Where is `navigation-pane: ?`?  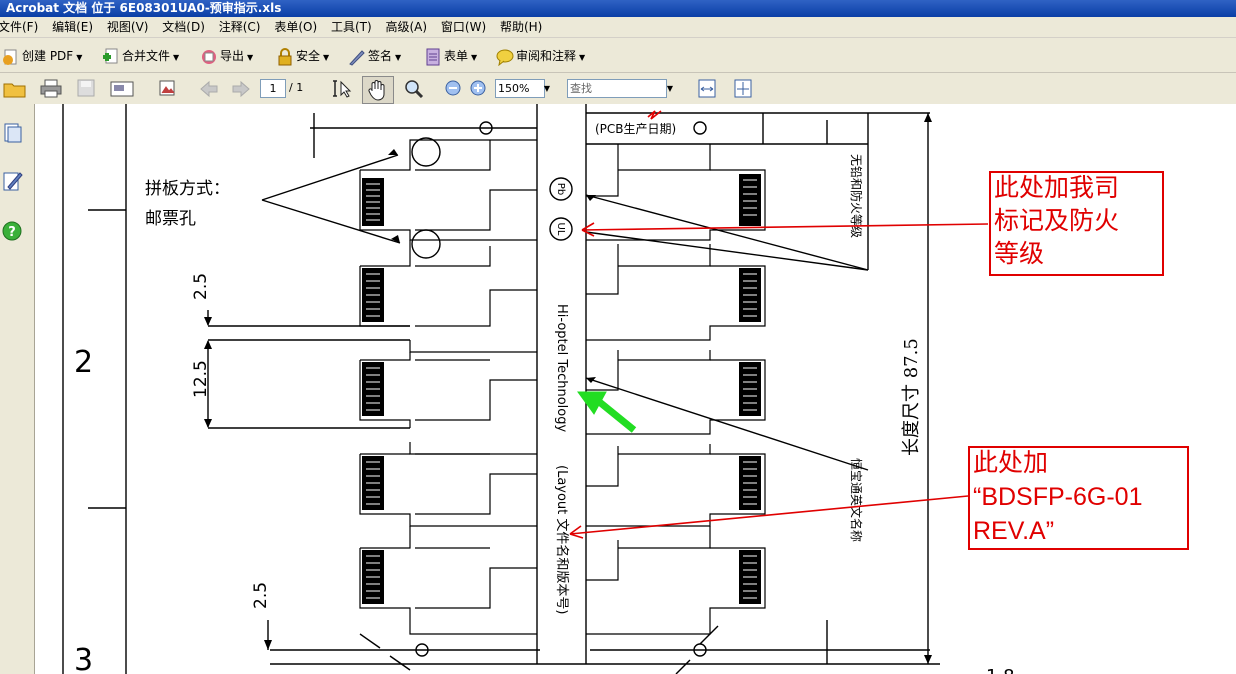
navigation-pane: ? is located at coordinates (17, 389).